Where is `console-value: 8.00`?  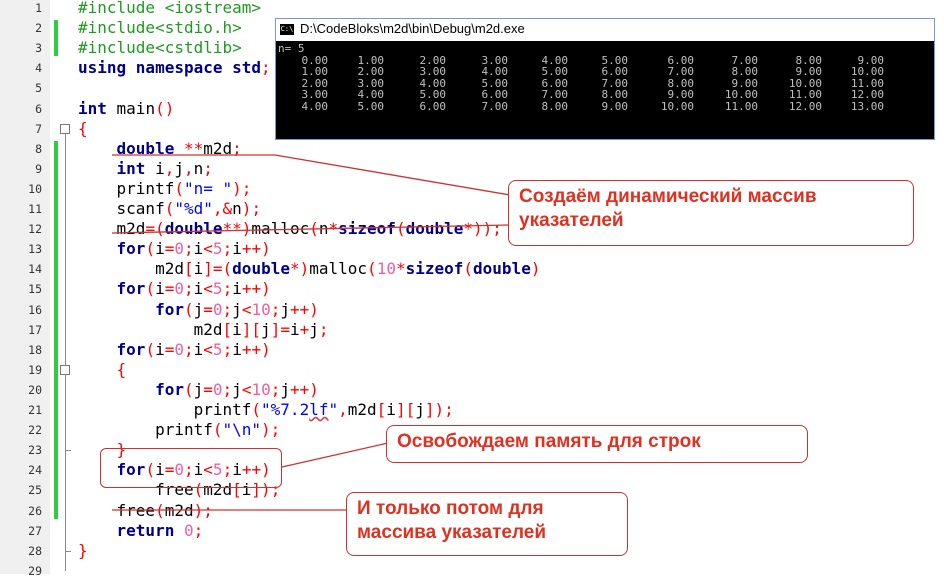
console-value: 8.00 is located at coordinates (555, 106).